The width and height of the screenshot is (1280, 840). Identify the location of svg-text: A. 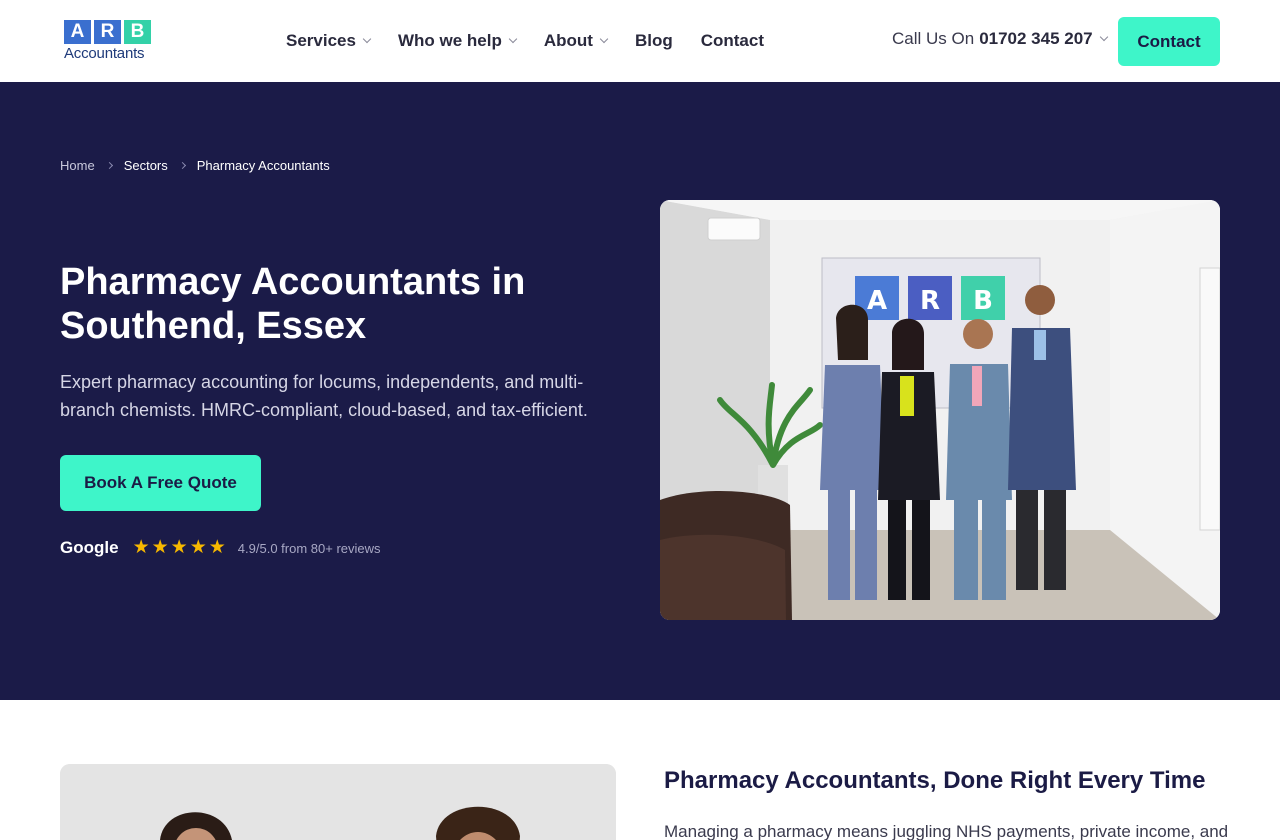
(877, 301).